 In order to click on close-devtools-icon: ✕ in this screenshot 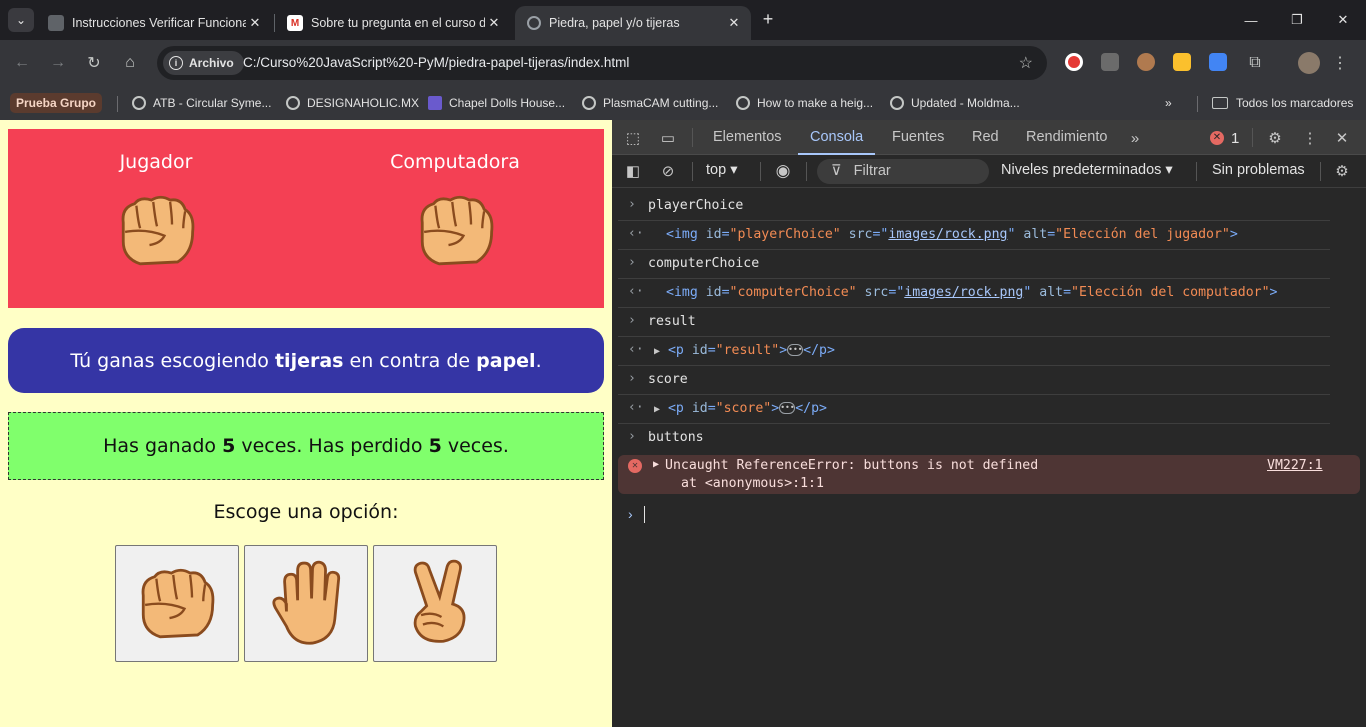, I will do `click(1342, 138)`.